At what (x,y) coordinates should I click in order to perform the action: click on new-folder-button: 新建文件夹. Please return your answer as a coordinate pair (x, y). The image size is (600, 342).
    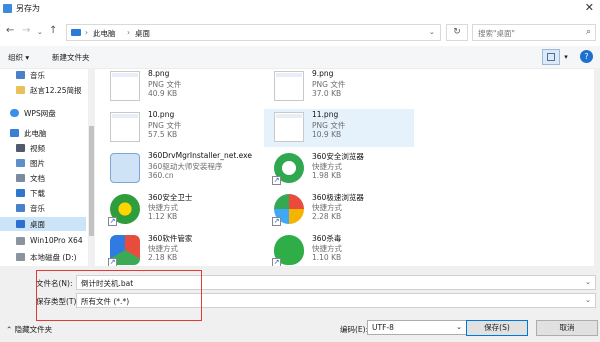
    Looking at the image, I should click on (71, 57).